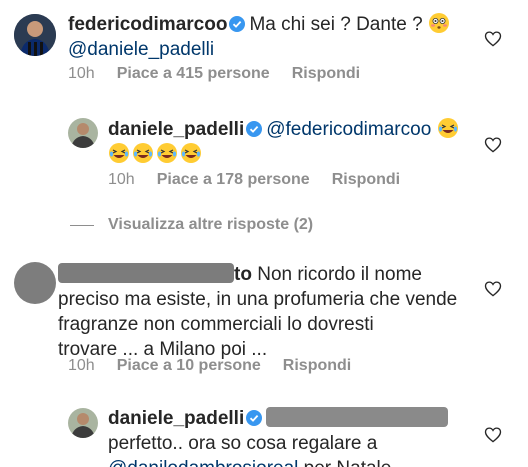 The width and height of the screenshot is (528, 467). Describe the element at coordinates (243, 274) in the screenshot. I see `username-suffix: to` at that location.